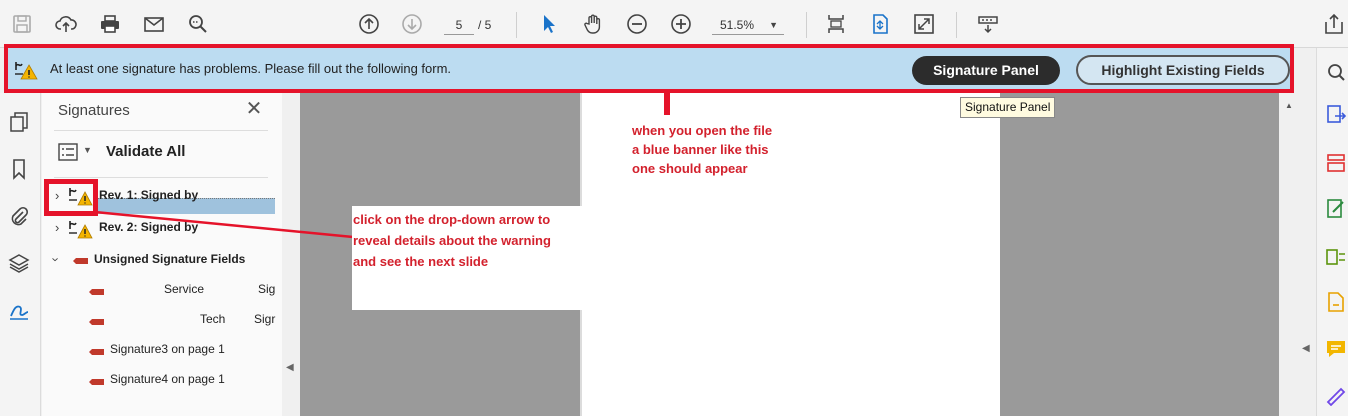 This screenshot has width=1348, height=416. I want to click on field-label-tech-suffix: Sigr, so click(265, 319).